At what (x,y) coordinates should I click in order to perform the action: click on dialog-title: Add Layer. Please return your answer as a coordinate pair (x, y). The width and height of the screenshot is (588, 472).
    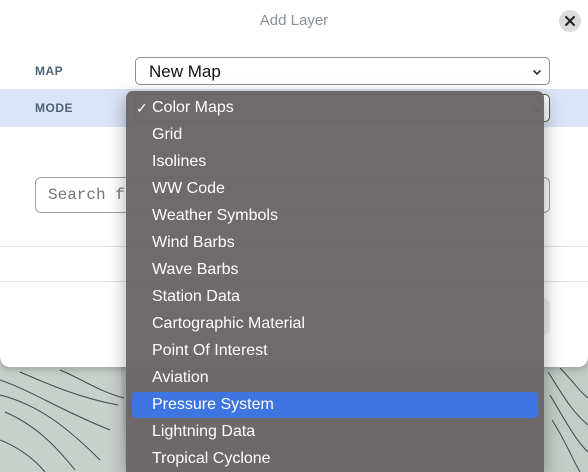
    Looking at the image, I should click on (294, 20).